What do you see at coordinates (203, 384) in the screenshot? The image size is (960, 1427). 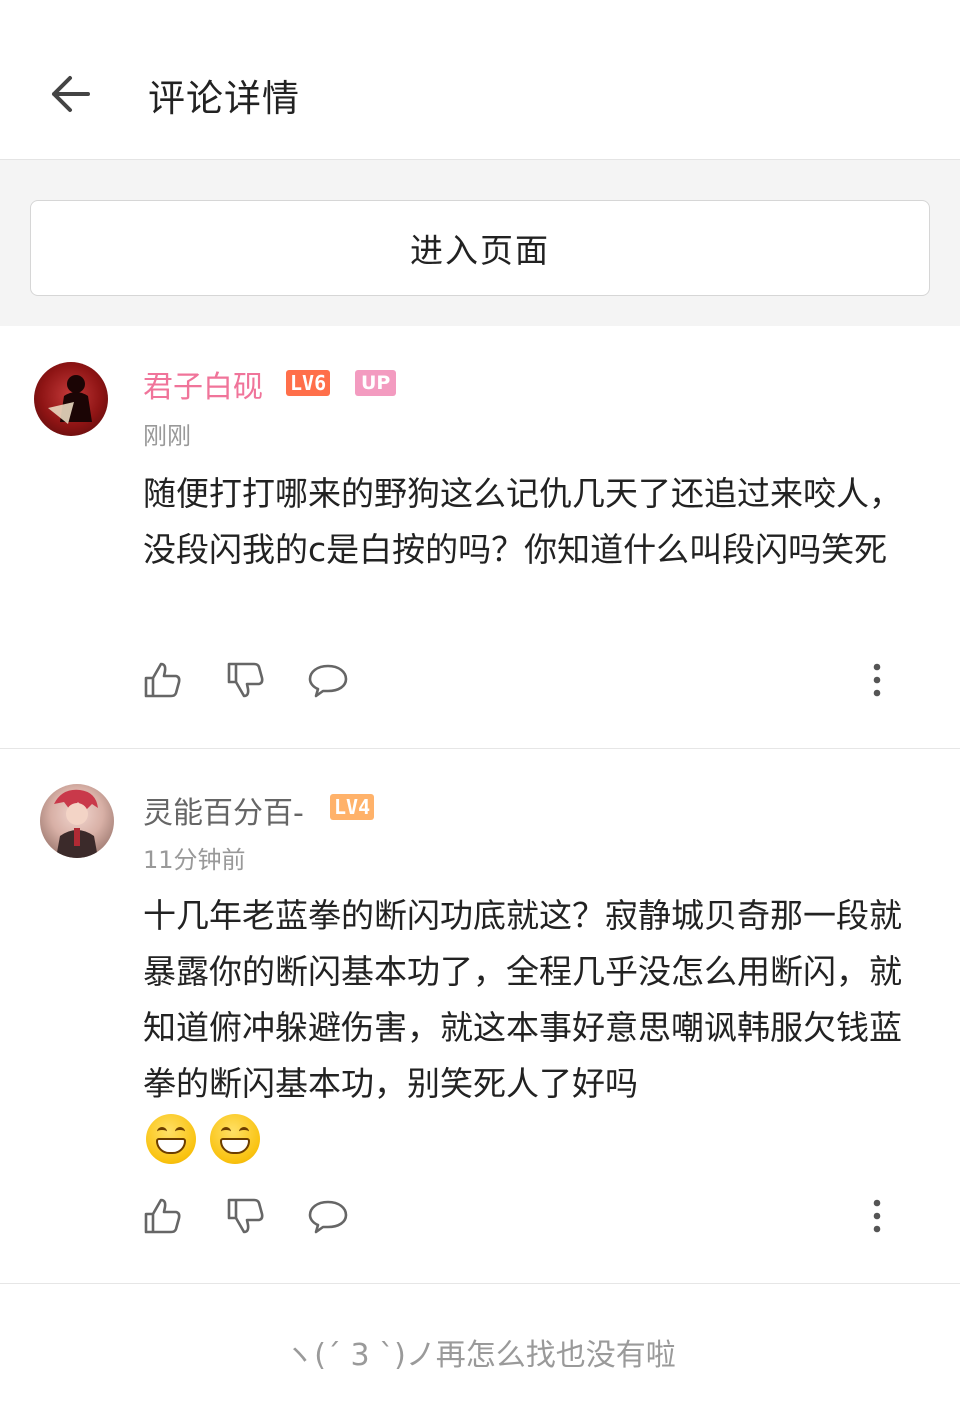 I see `username: 君子白砚` at bounding box center [203, 384].